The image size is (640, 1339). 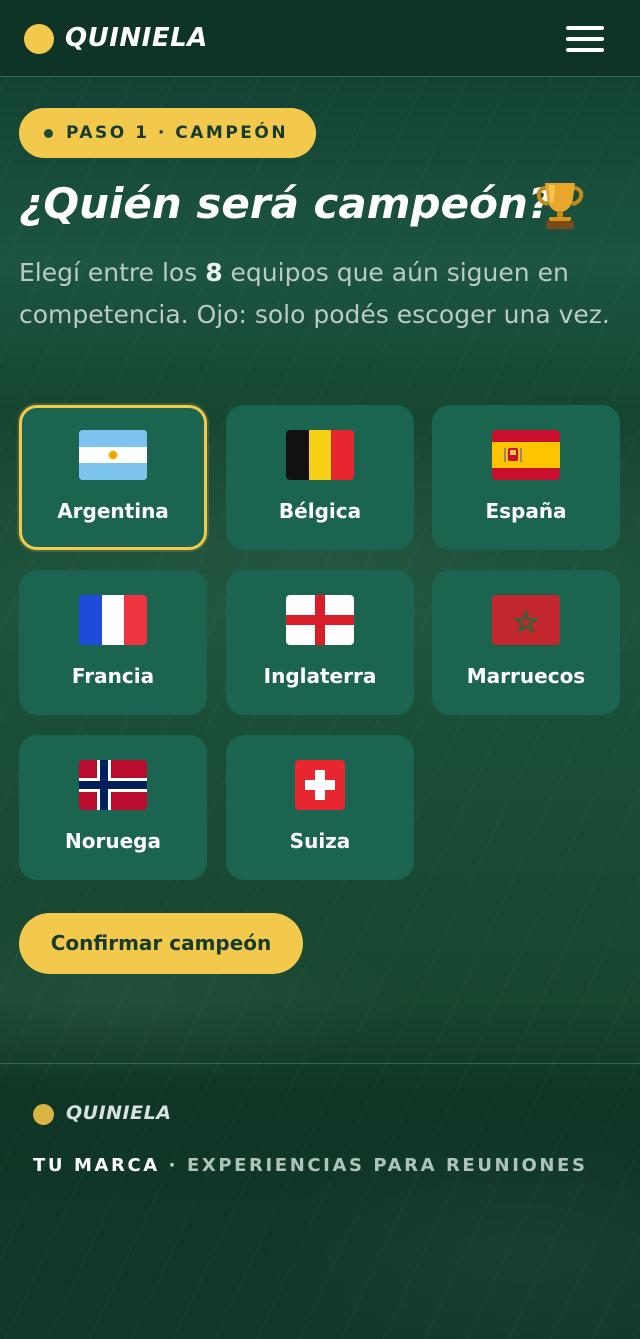 What do you see at coordinates (119, 1113) in the screenshot?
I see `footer-logo: QUINIELA` at bounding box center [119, 1113].